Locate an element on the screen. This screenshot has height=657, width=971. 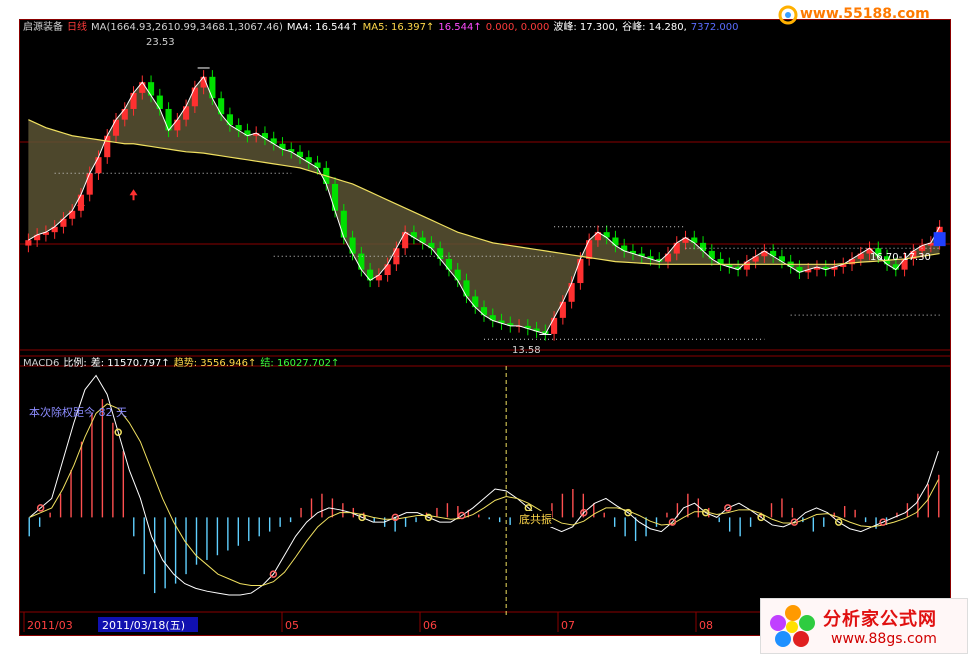
macd-trend: 趋势: 3556.946↑ is located at coordinates (215, 363).